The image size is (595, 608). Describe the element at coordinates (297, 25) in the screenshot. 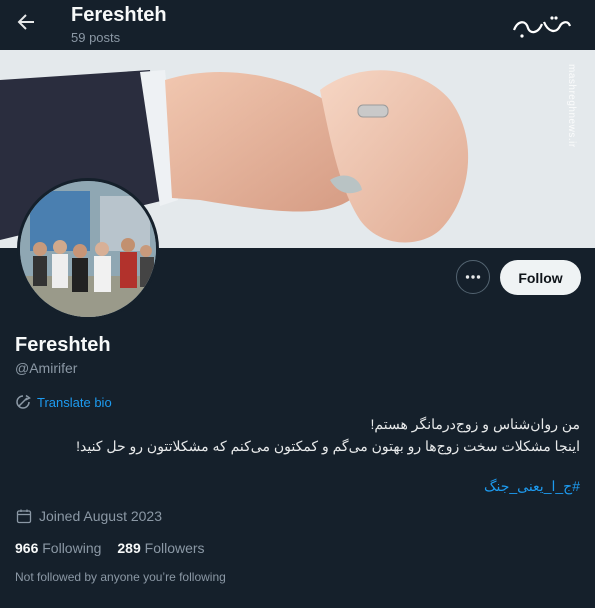

I see `profile-header: Fereshteh 59 posts` at that location.